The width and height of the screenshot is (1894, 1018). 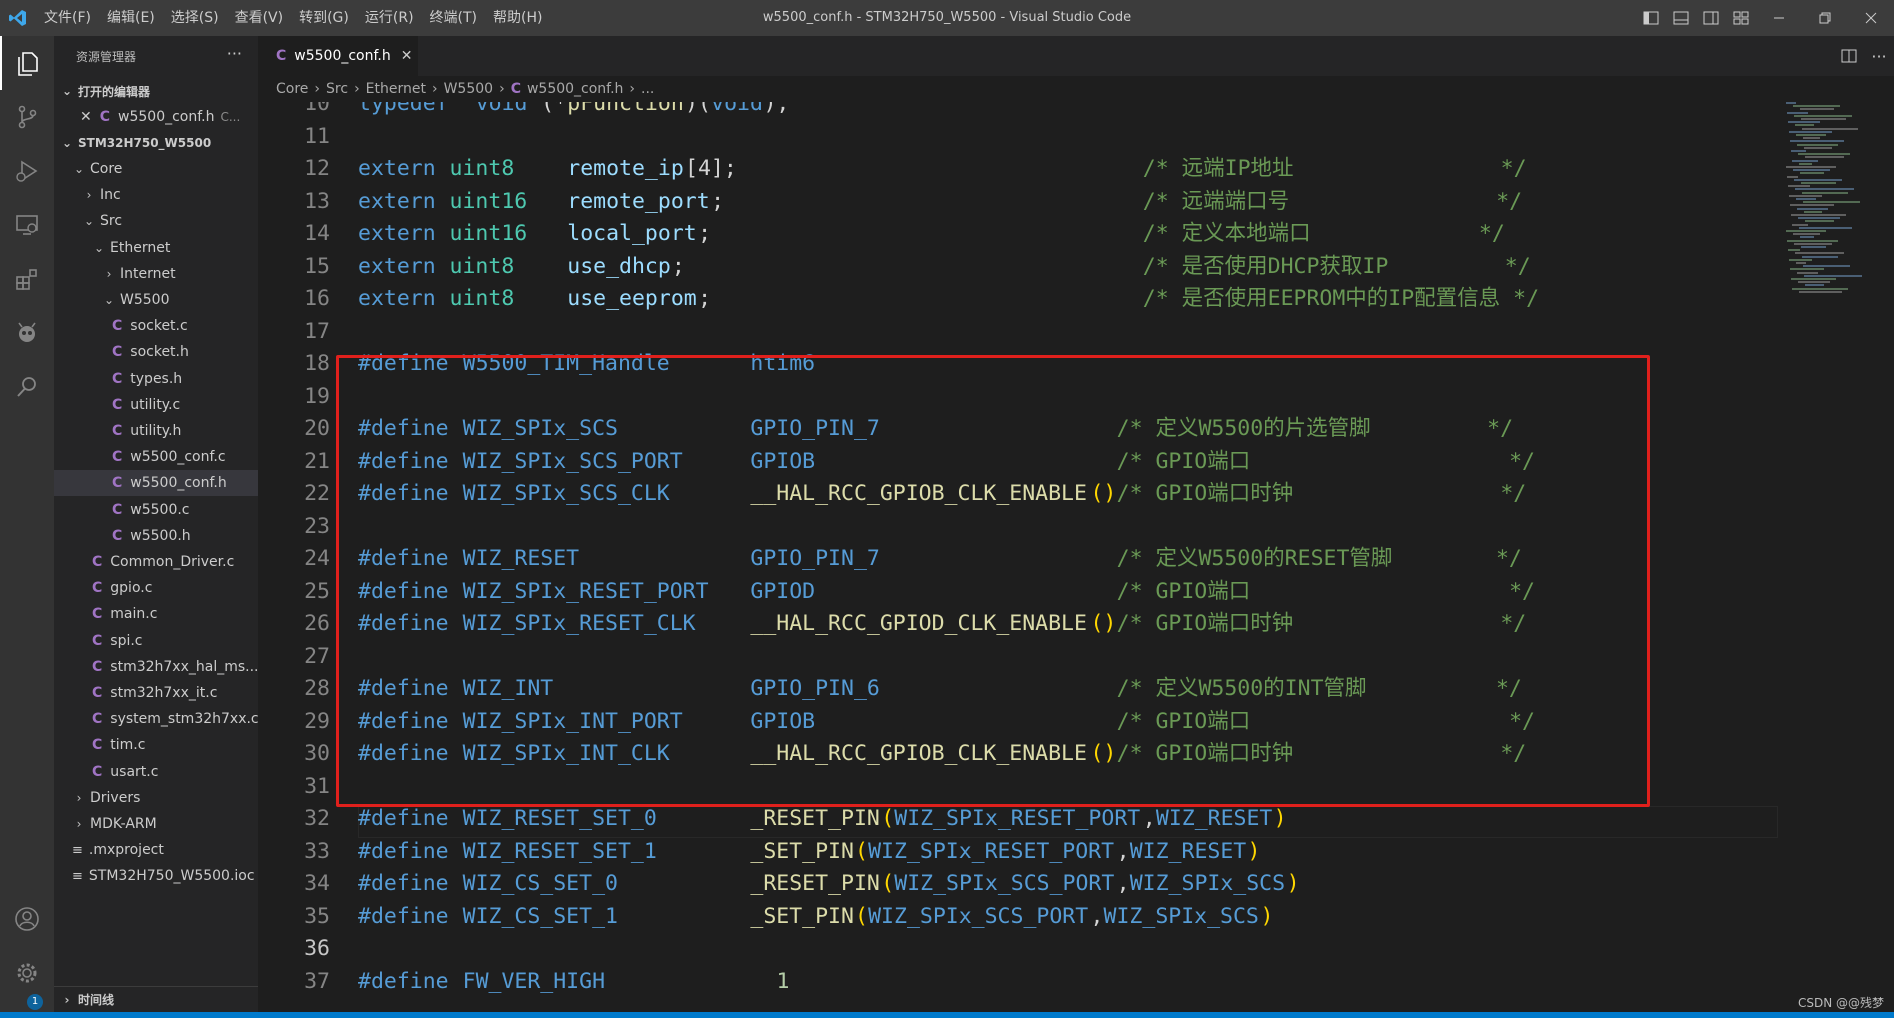 I want to click on tree-folder: ⌄ Src, so click(x=156, y=221).